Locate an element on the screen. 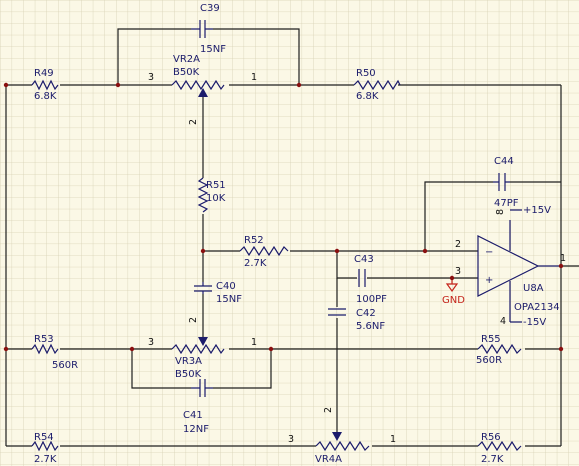 Image resolution: width=579 pixels, height=466 pixels. vr2a-pin2: 2 is located at coordinates (193, 122).